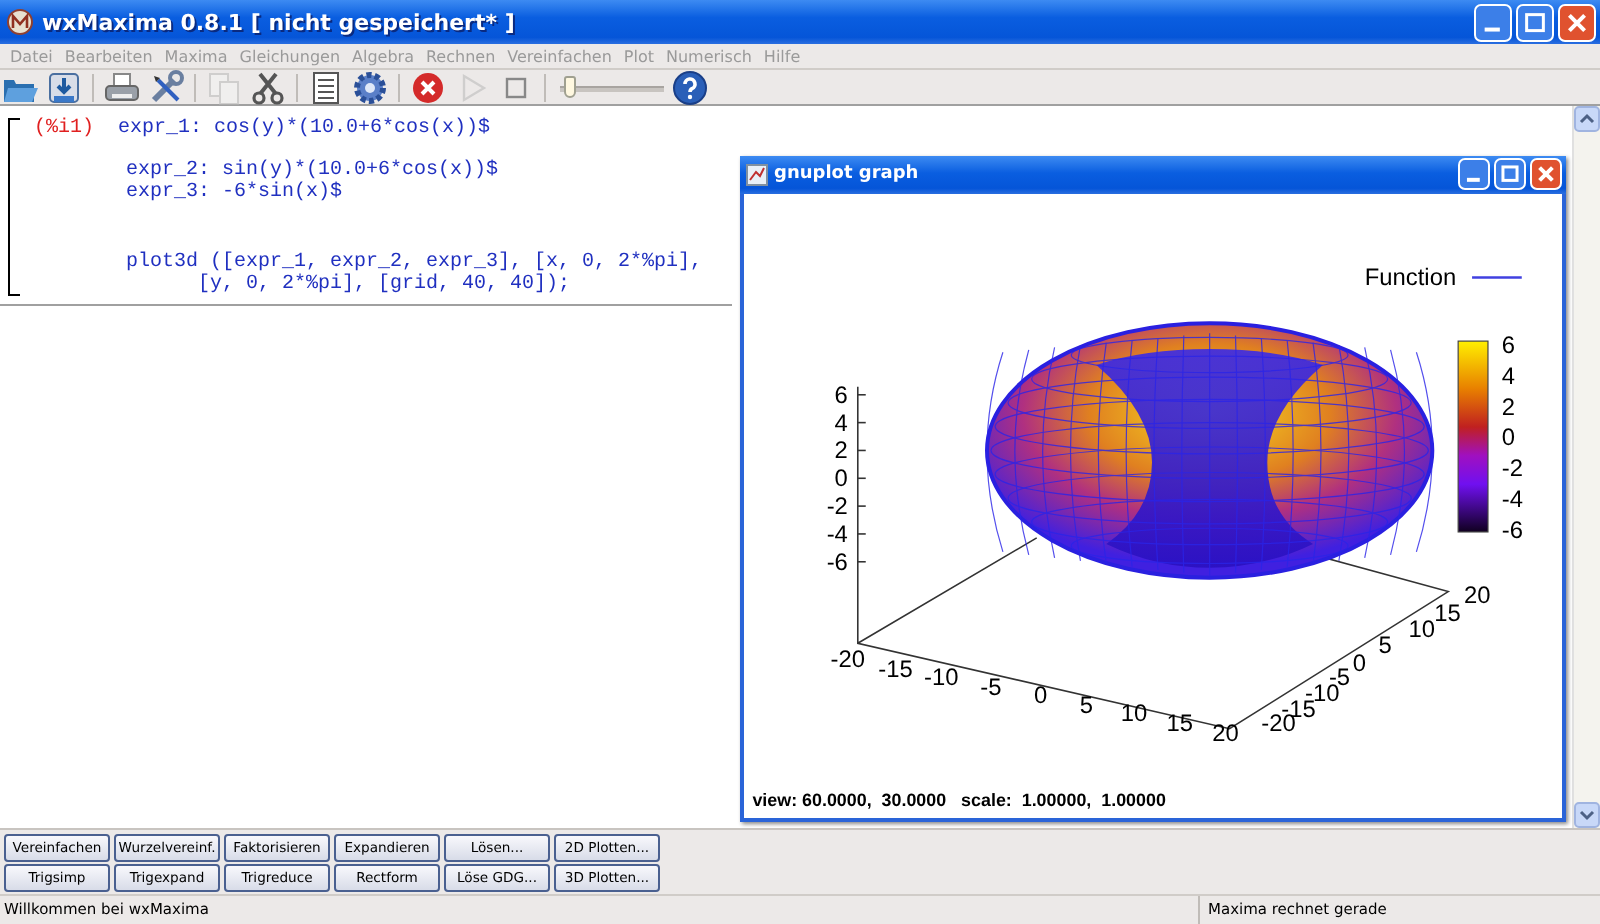  What do you see at coordinates (895, 668) in the screenshot?
I see `axis-tick-label: -15` at bounding box center [895, 668].